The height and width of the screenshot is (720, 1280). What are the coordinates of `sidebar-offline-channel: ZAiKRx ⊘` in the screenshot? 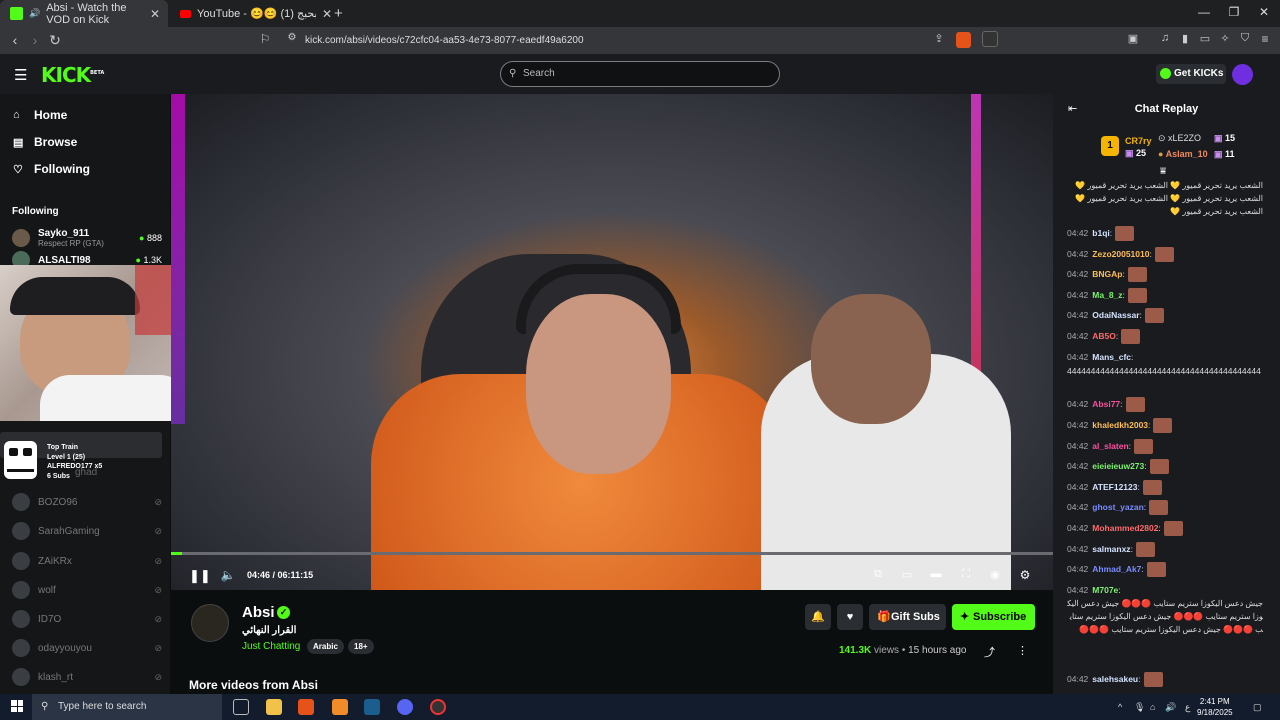 It's located at (87, 561).